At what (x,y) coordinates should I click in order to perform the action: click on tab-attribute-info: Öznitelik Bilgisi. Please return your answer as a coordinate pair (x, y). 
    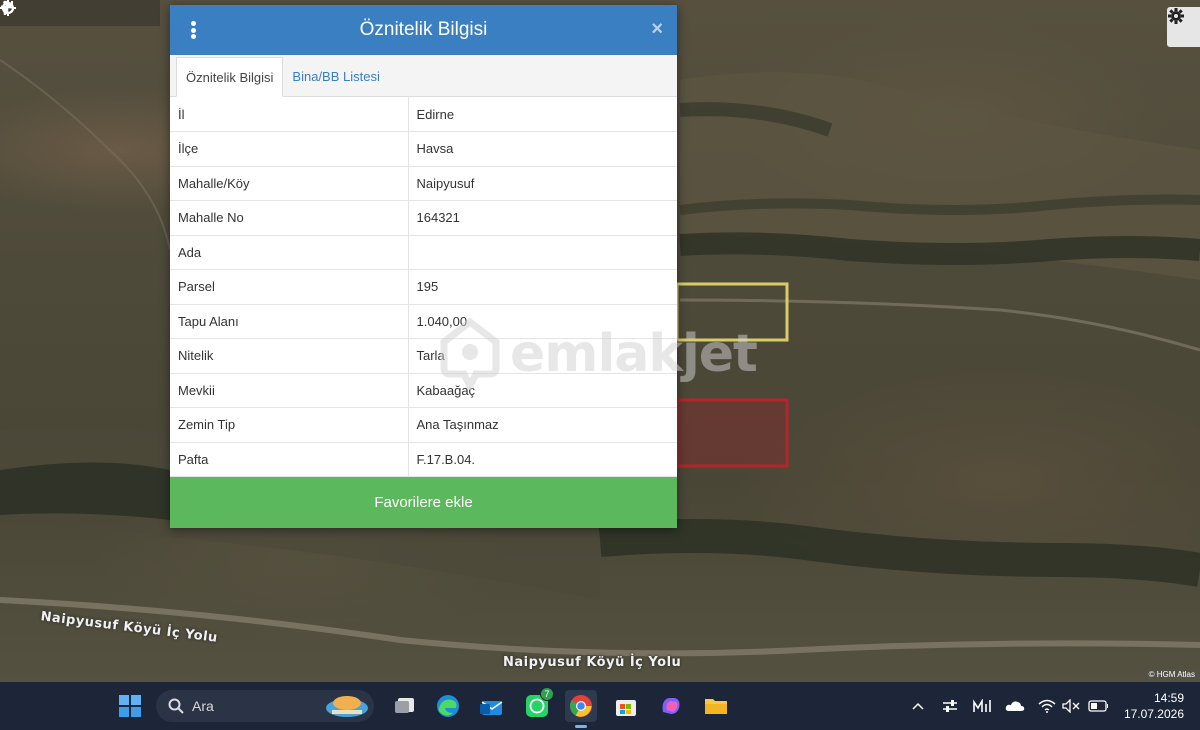
    Looking at the image, I should click on (230, 77).